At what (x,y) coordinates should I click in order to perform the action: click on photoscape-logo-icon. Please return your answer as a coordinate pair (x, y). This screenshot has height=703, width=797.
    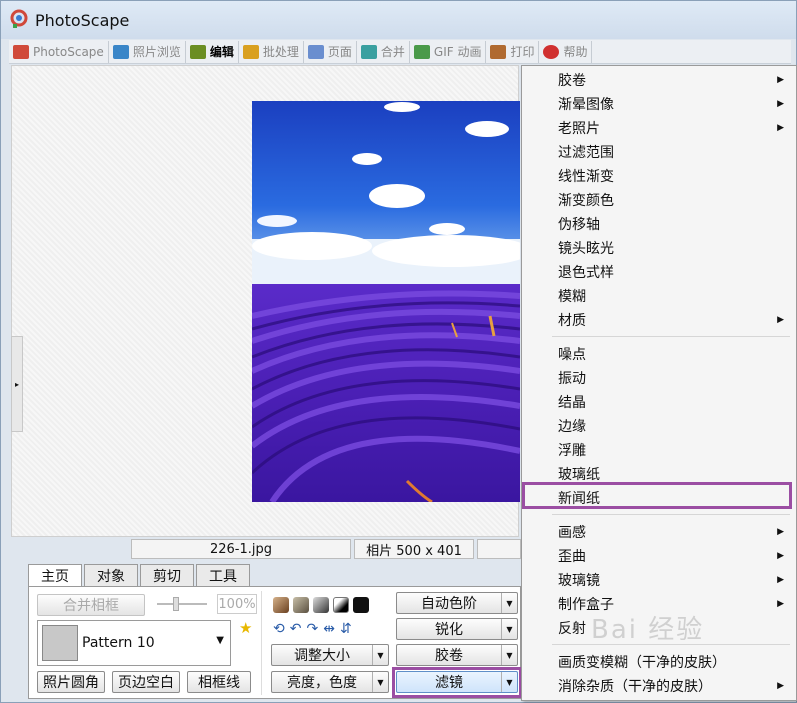
    Looking at the image, I should click on (19, 18).